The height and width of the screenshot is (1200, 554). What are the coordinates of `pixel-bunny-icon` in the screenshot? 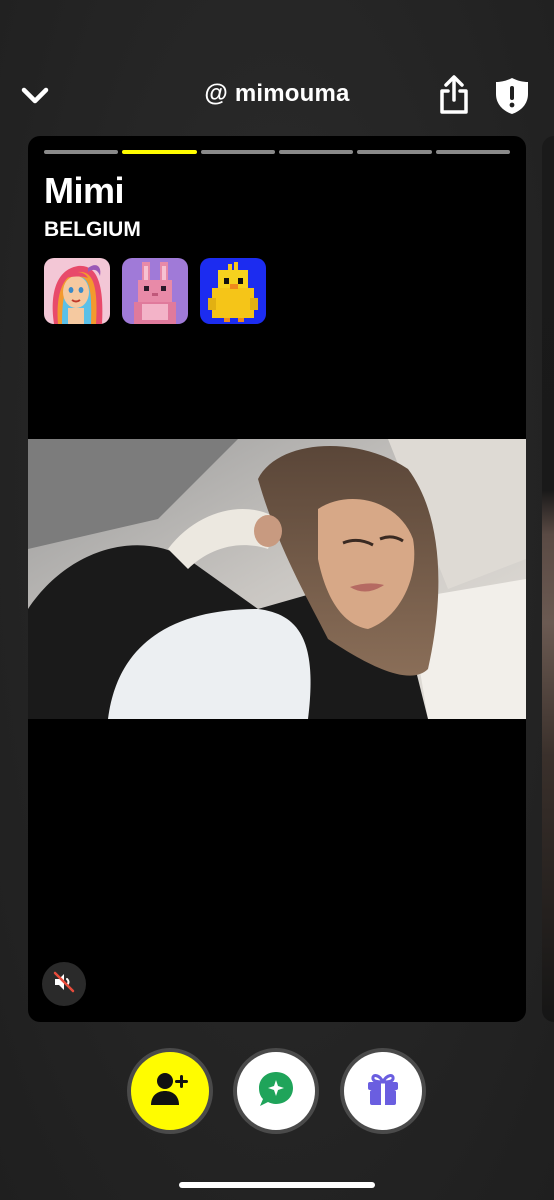 It's located at (155, 291).